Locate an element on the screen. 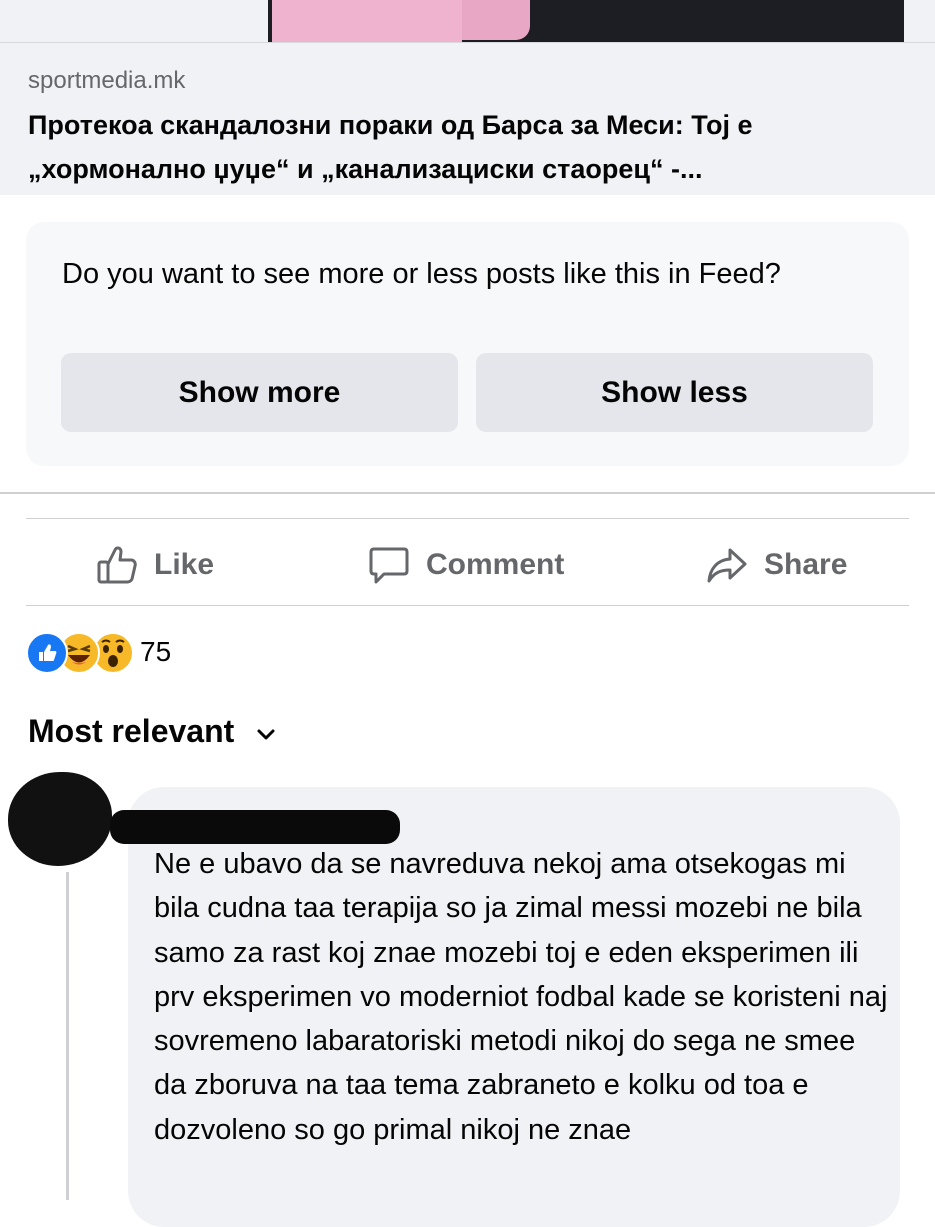  photo-jersey is located at coordinates (367, 21).